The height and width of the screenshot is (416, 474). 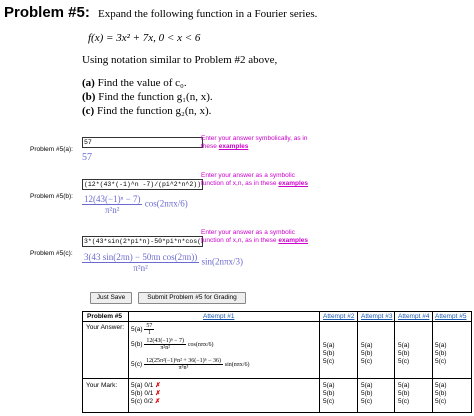 I want to click on your-mark-label: Your Mark:, so click(x=102, y=385).